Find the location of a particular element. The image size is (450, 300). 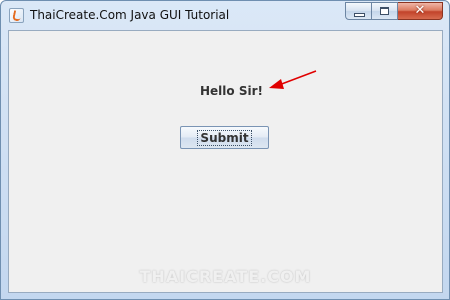

submit-button-label: Submit is located at coordinates (224, 137).